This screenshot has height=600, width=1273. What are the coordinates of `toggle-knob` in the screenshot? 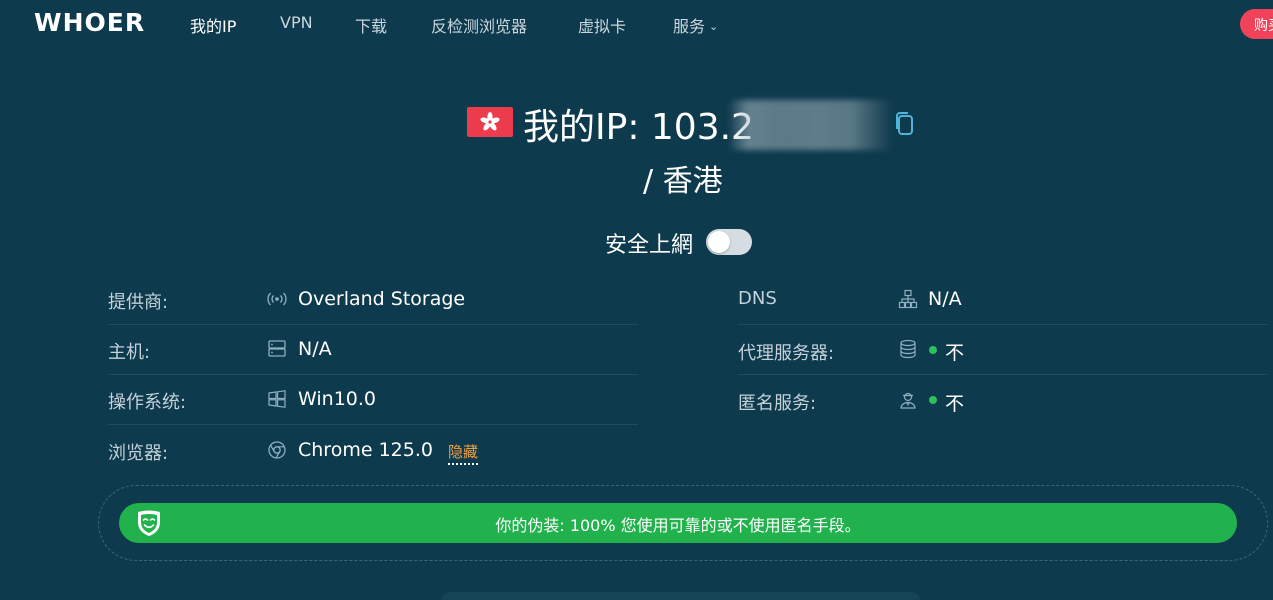 It's located at (719, 242).